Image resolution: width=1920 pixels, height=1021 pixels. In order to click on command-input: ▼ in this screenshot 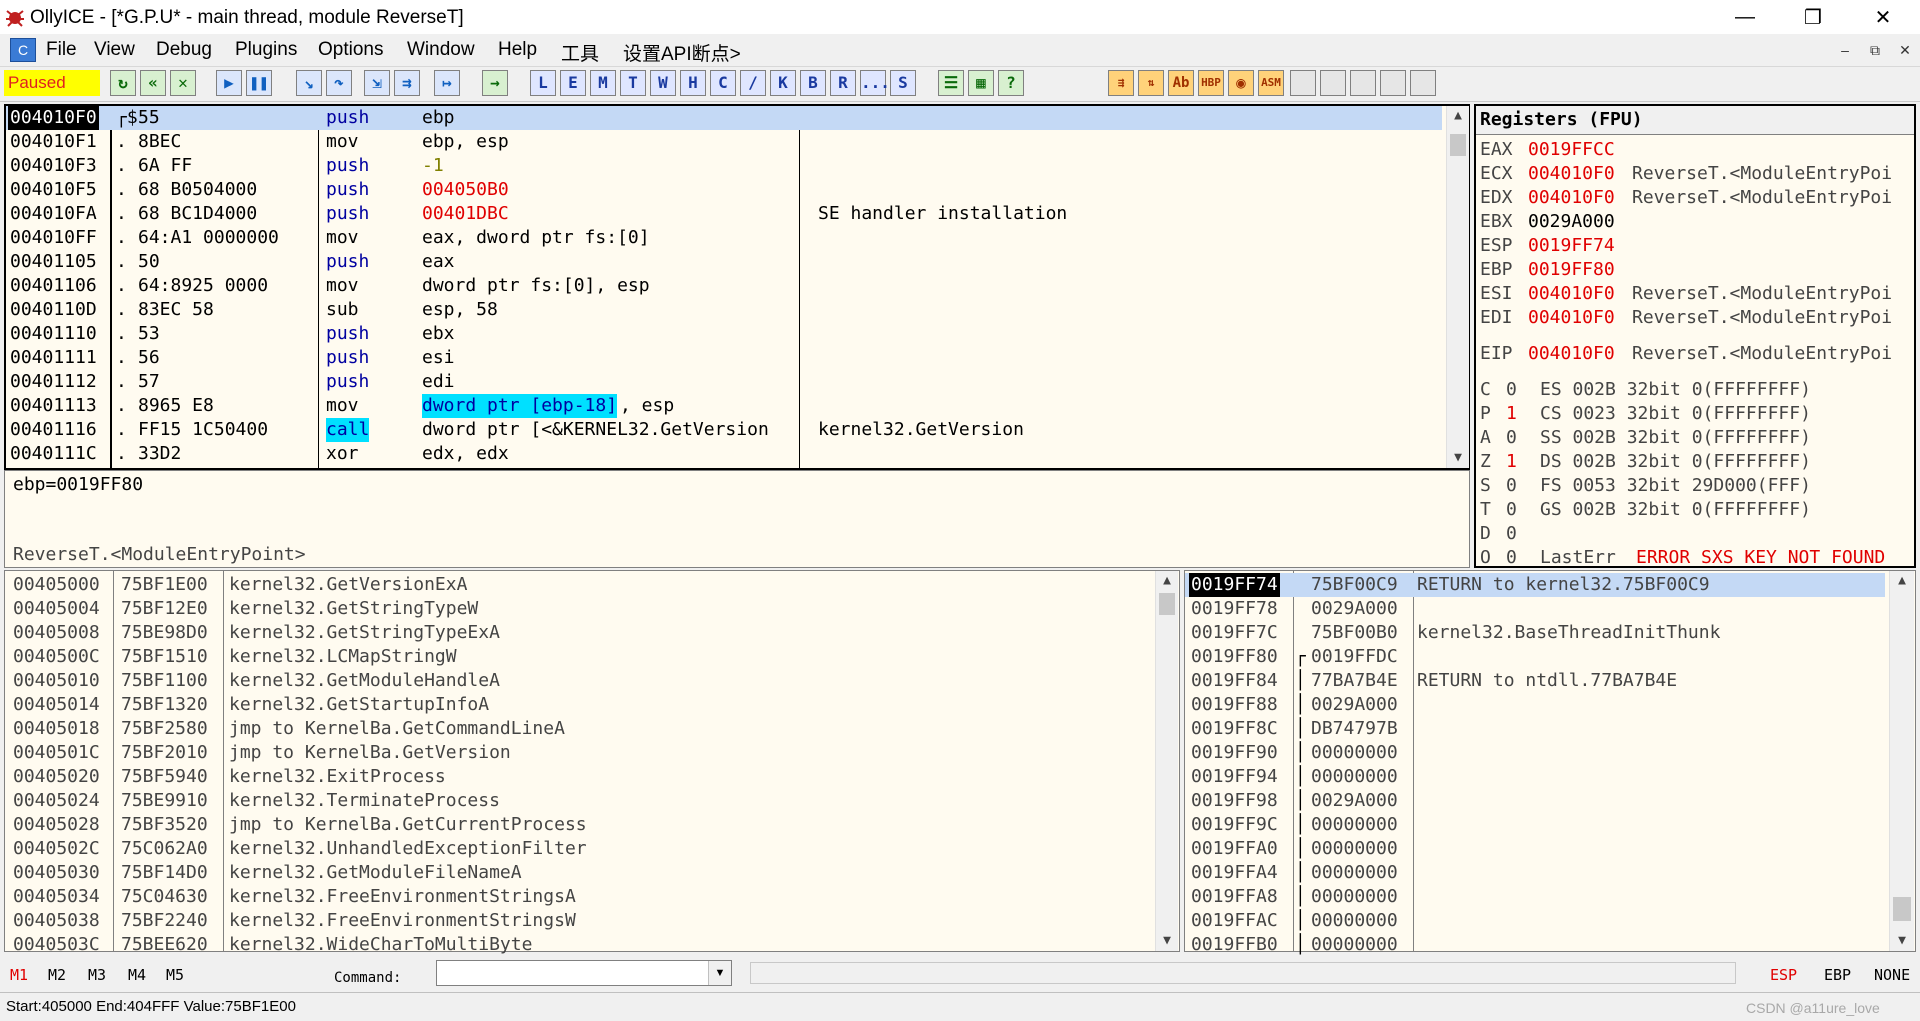, I will do `click(584, 973)`.